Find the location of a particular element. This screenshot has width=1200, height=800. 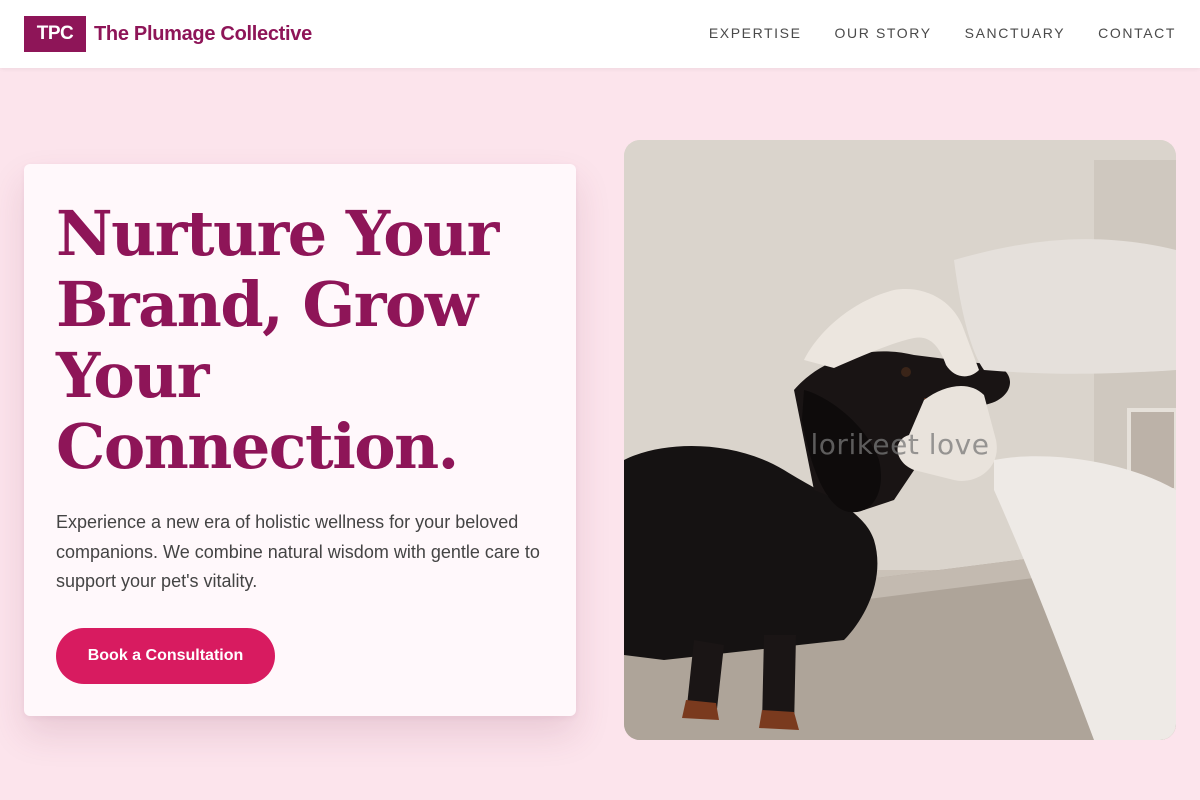

photo-watermark: lorikeet love is located at coordinates (900, 444).